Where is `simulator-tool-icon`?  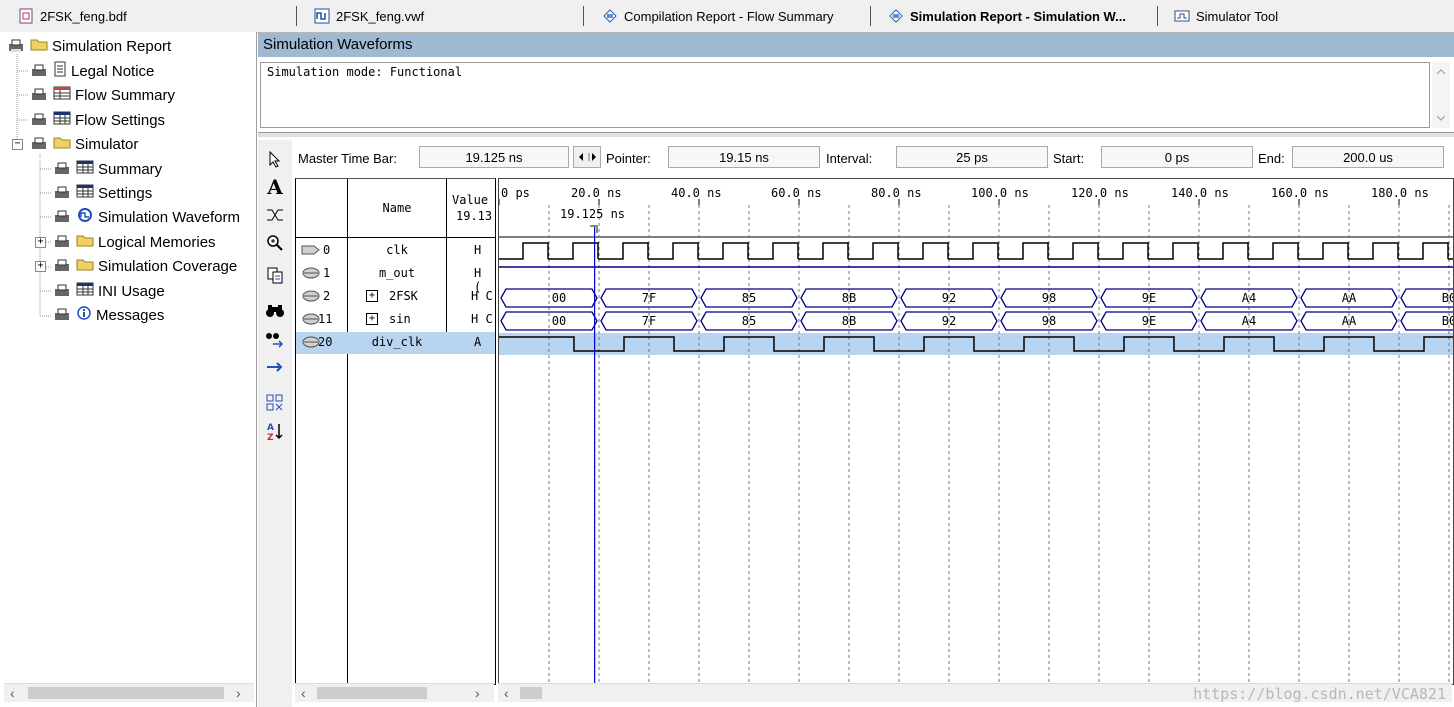 simulator-tool-icon is located at coordinates (1182, 16).